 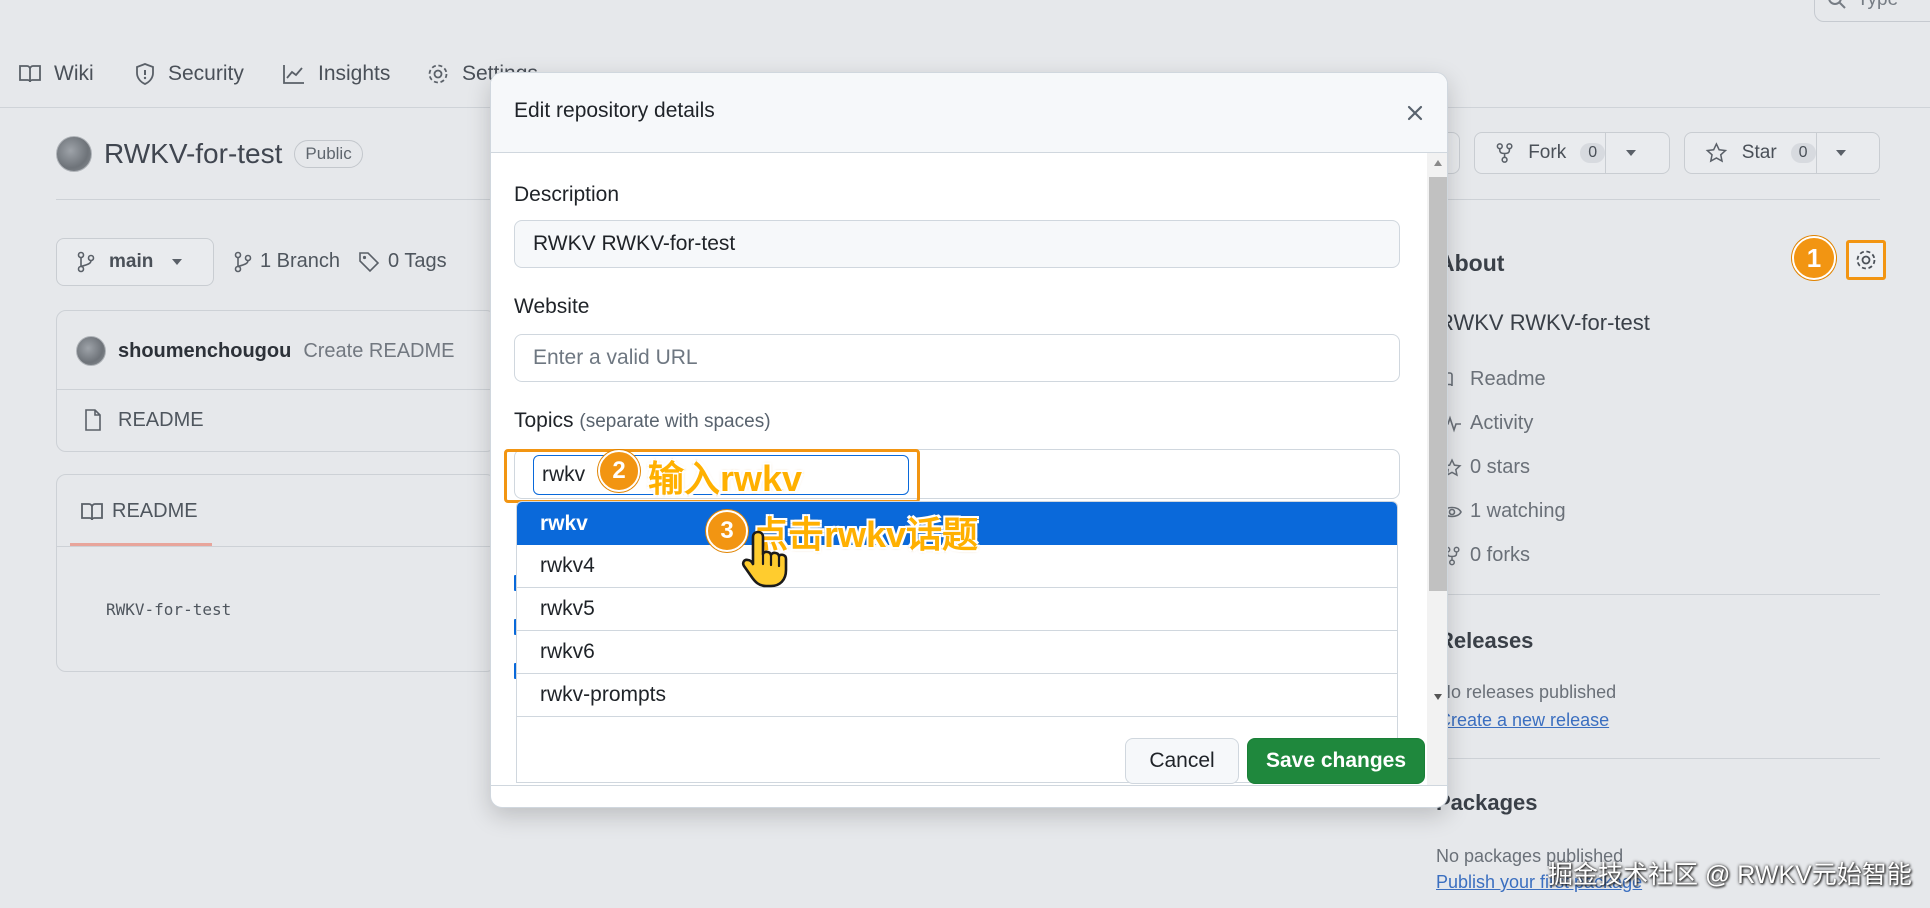 I want to click on releases-heading: Releases, so click(x=1485, y=641).